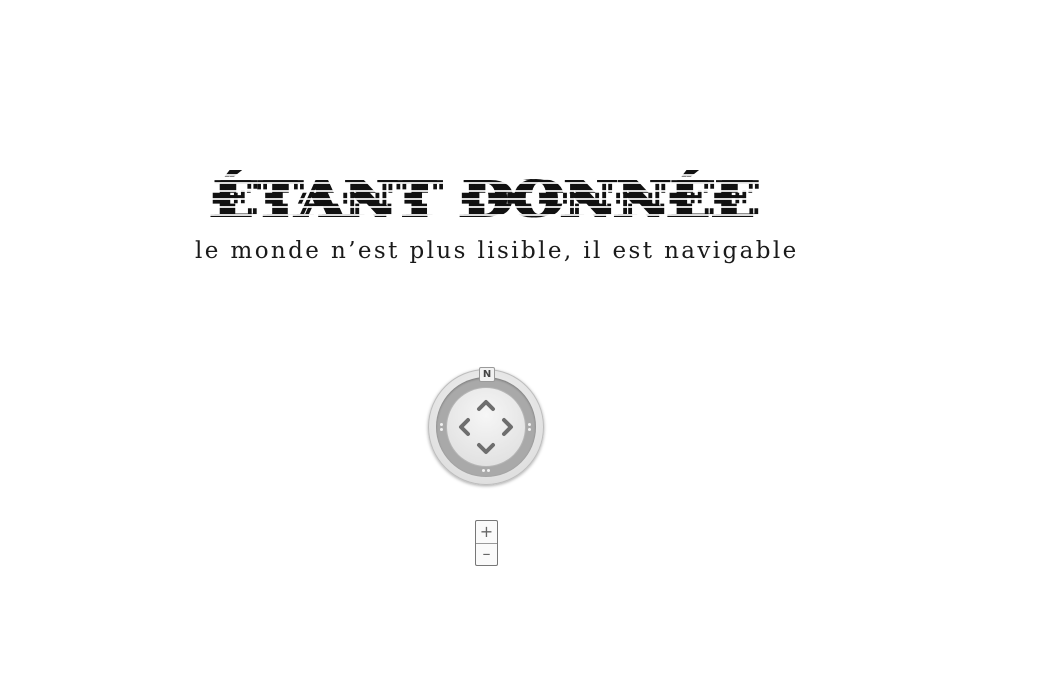 Image resolution: width=1047 pixels, height=682 pixels. I want to click on down-arrow-icon, so click(486, 449).